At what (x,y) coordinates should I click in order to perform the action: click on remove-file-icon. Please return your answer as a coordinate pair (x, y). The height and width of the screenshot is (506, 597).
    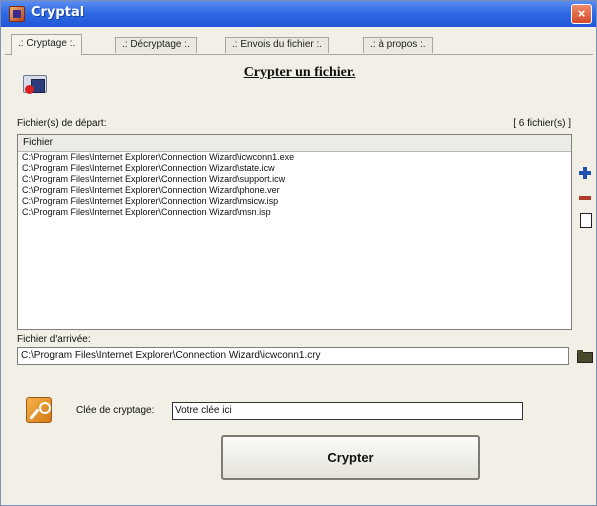
    Looking at the image, I should click on (585, 198).